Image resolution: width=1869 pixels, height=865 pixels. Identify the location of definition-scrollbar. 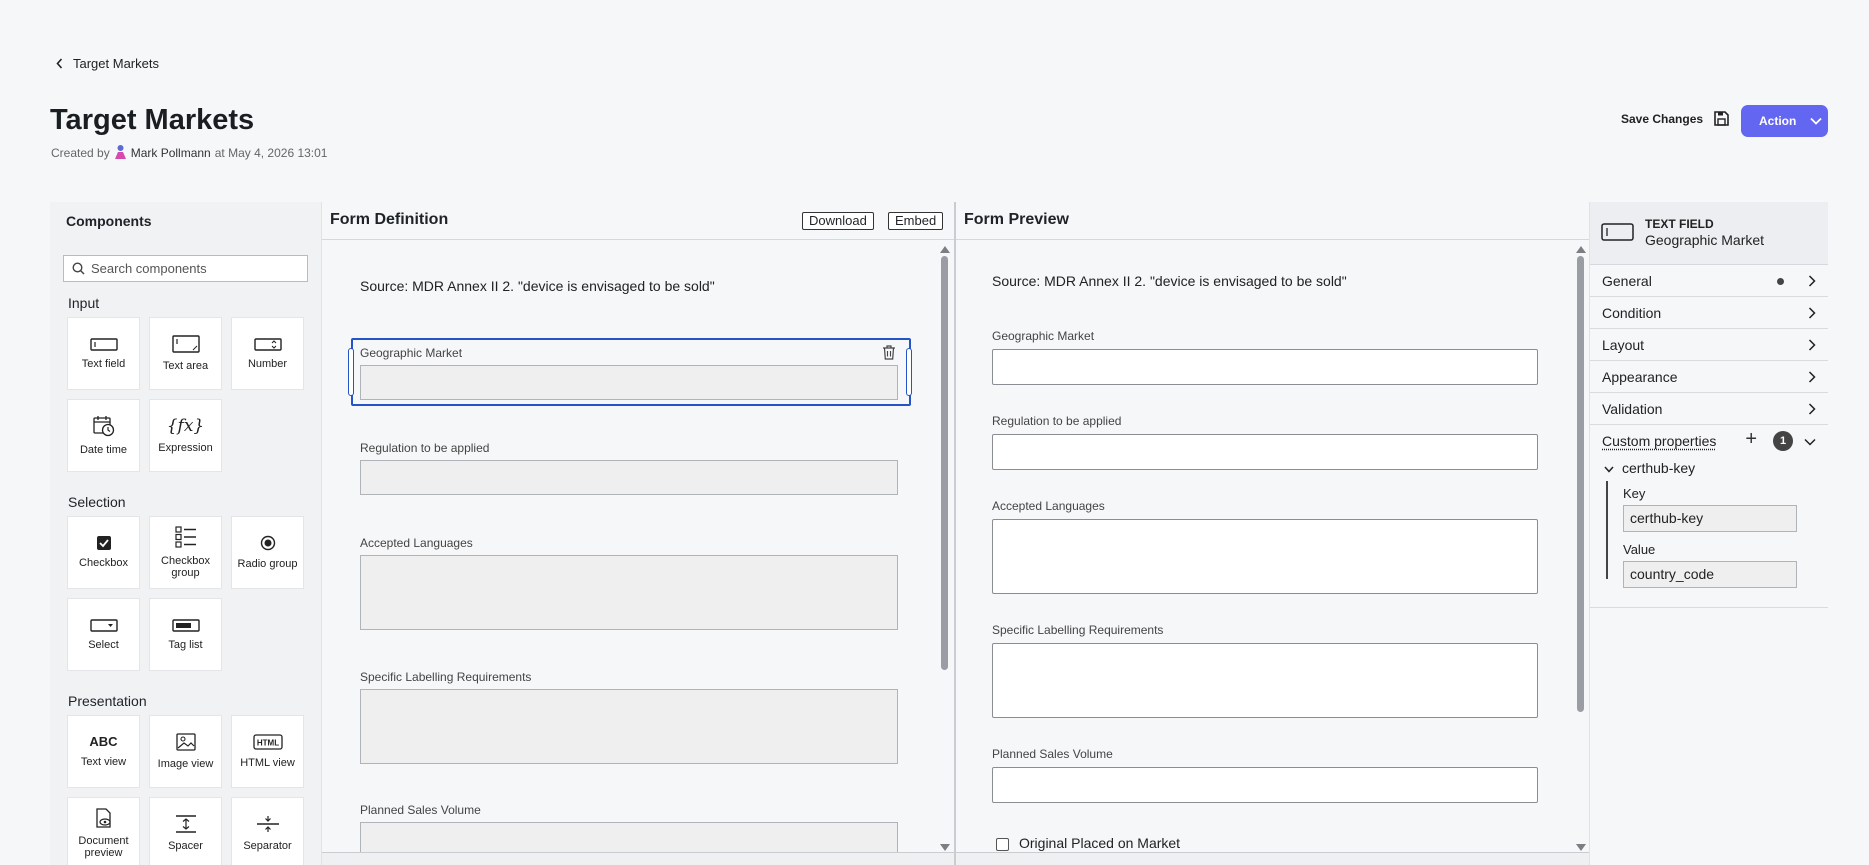
(944, 546).